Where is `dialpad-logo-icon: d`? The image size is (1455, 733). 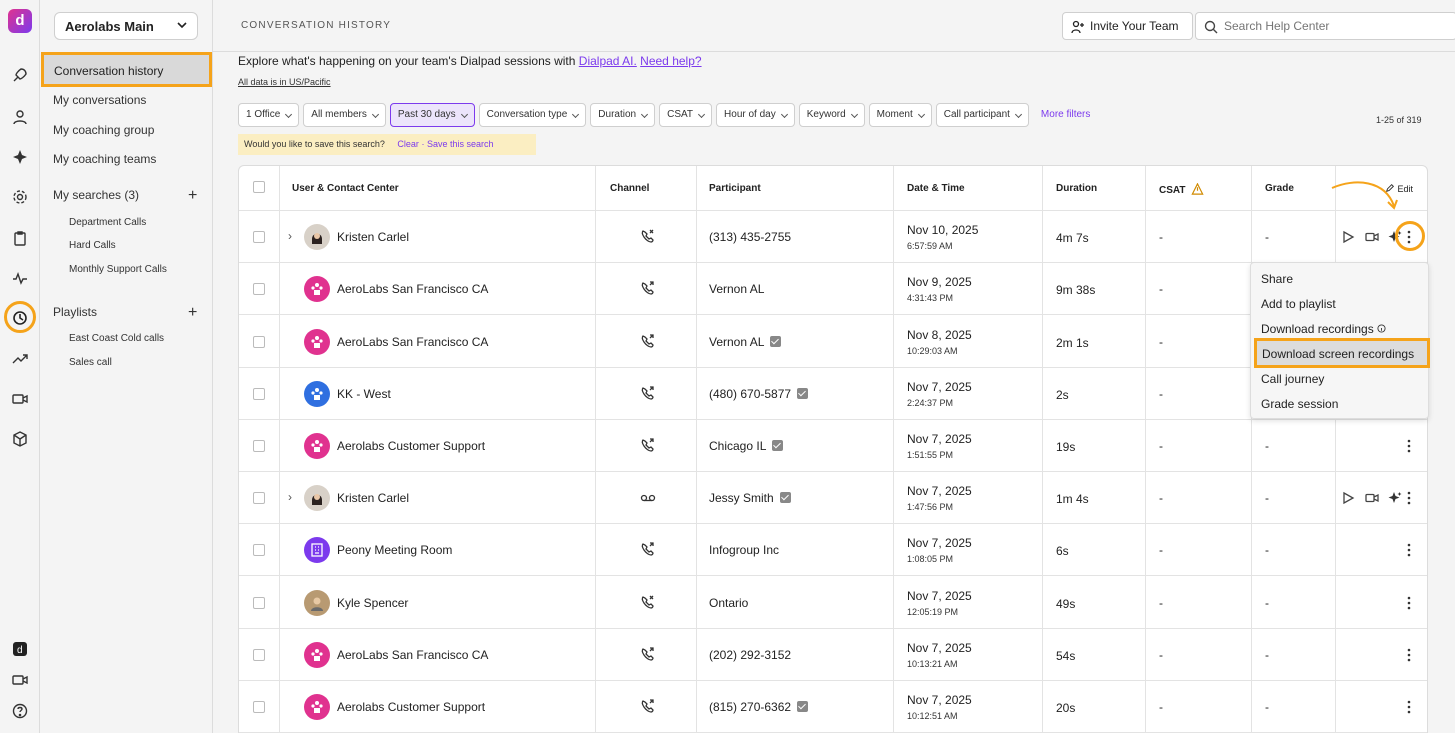 dialpad-logo-icon: d is located at coordinates (20, 21).